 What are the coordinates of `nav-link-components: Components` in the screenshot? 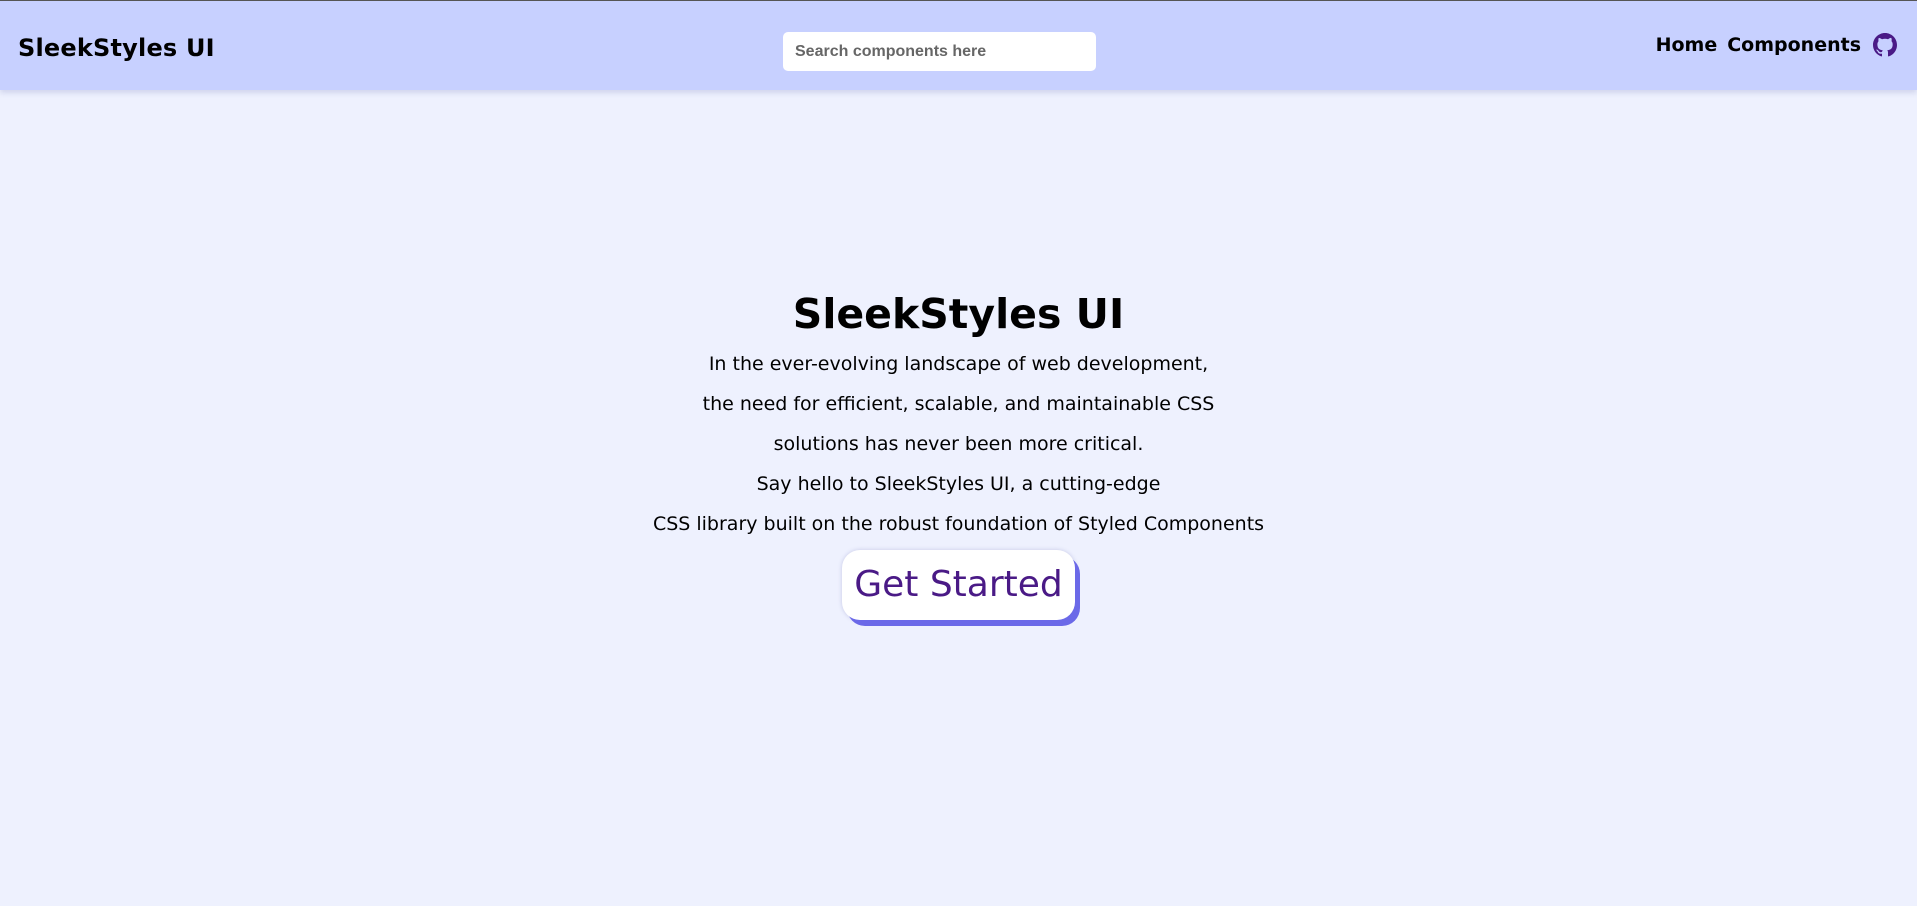 It's located at (1794, 45).